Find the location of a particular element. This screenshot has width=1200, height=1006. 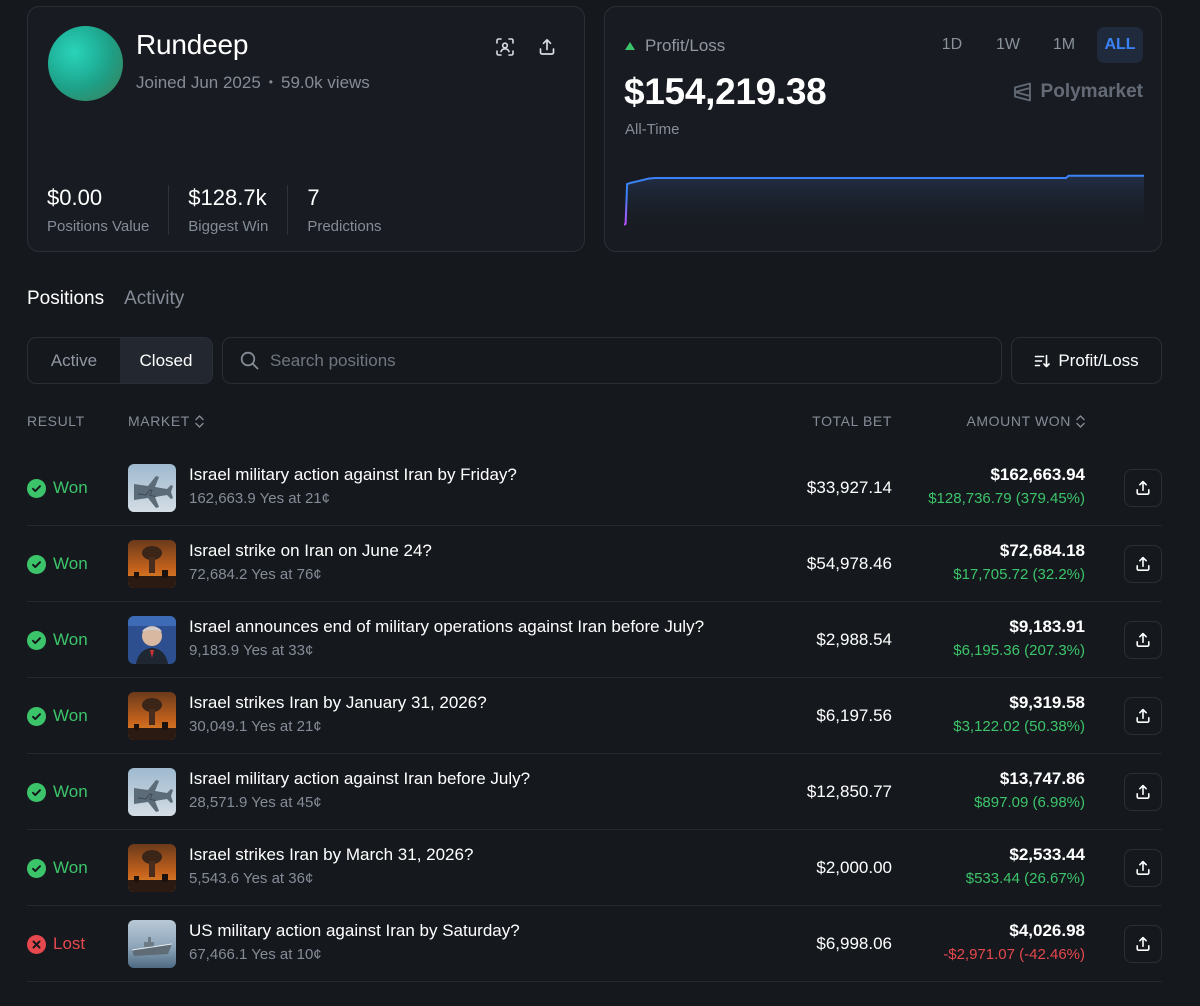

market-shares: 72,684.2 Yes at 76¢ is located at coordinates (255, 574).